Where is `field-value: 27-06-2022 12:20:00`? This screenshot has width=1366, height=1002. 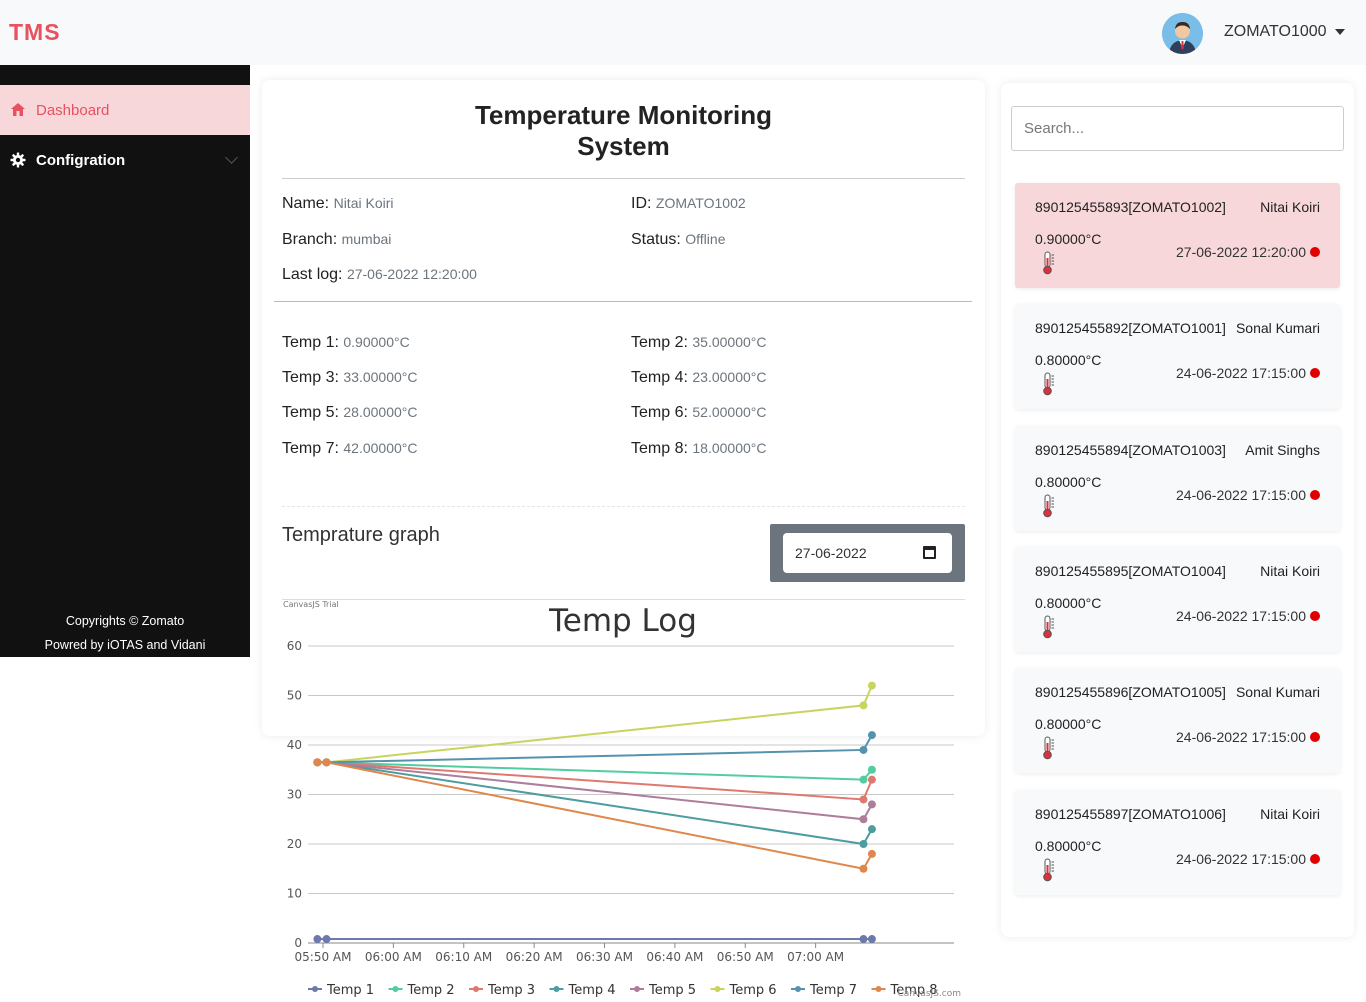 field-value: 27-06-2022 12:20:00 is located at coordinates (411, 274).